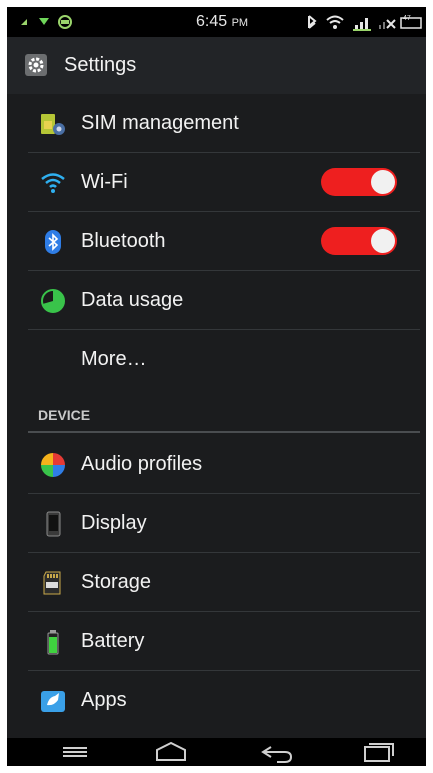  Describe the element at coordinates (46, 22) in the screenshot. I see `notification-icons` at that location.